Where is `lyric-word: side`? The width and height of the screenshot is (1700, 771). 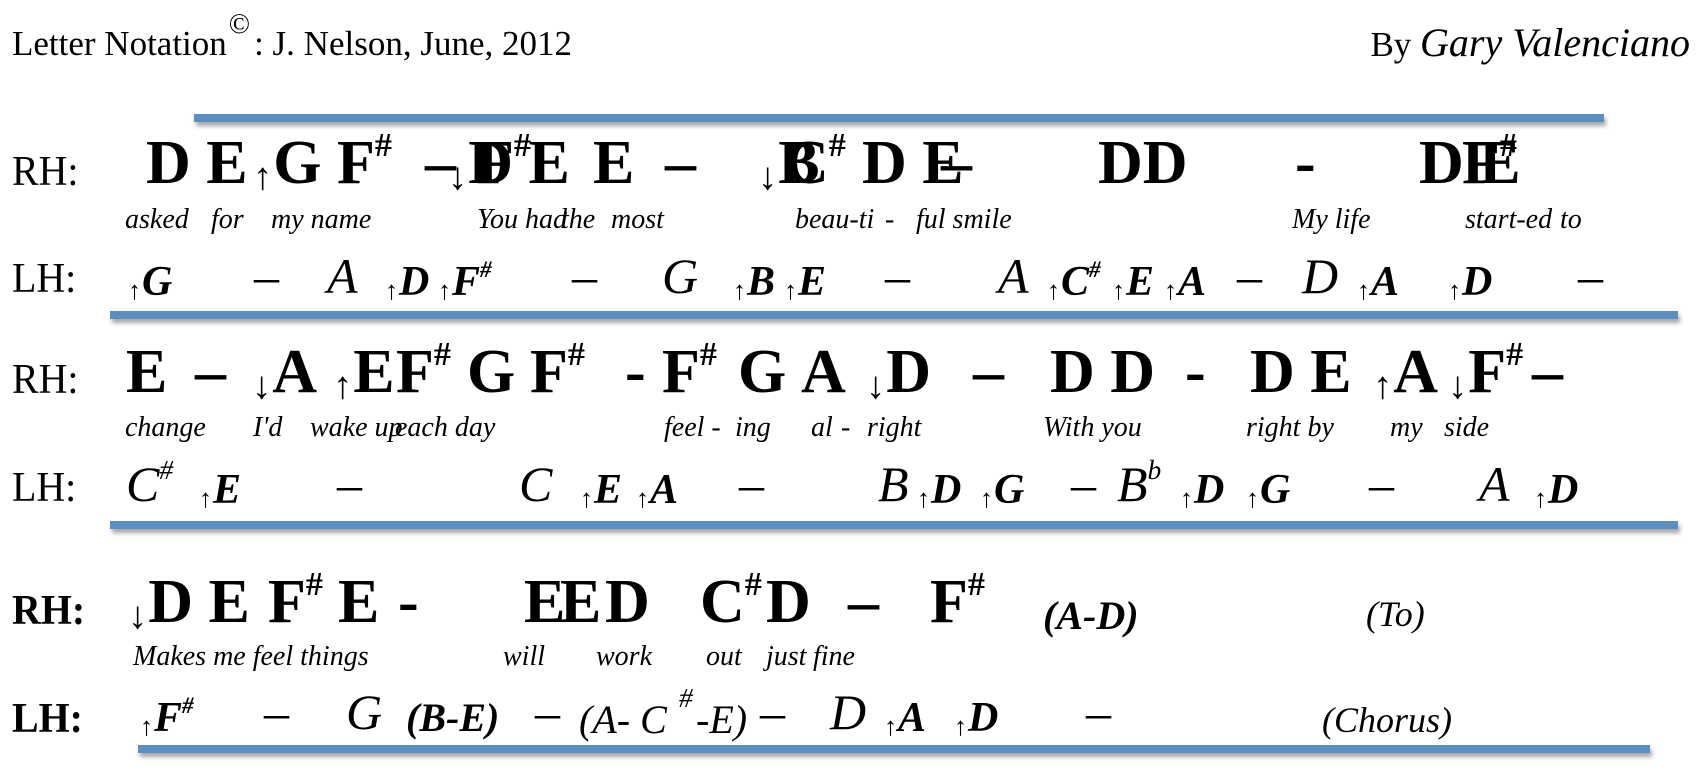
lyric-word: side is located at coordinates (1467, 427).